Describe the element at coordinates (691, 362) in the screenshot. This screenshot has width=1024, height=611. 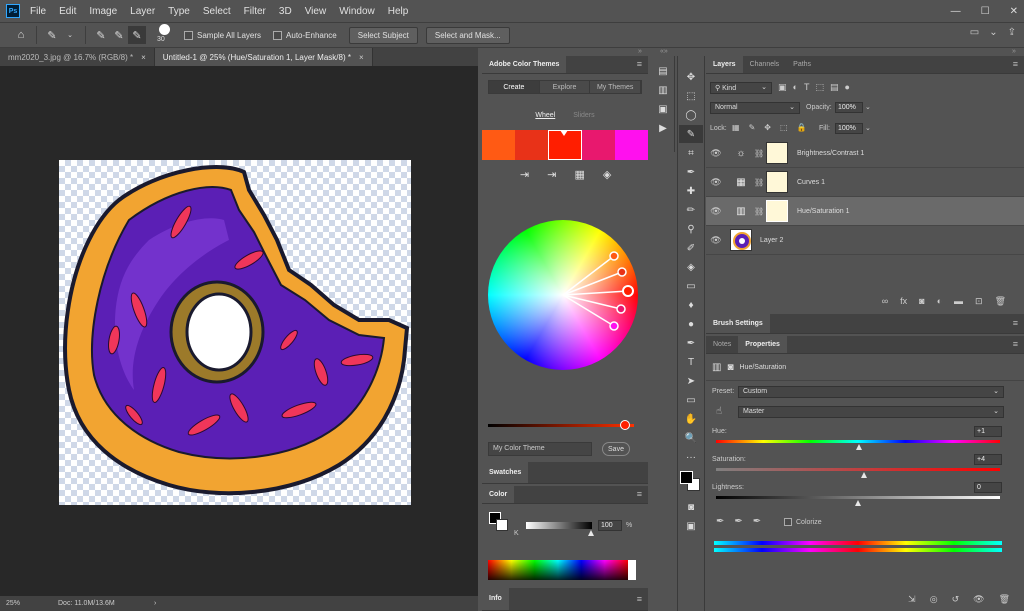
I see `type-tool-icon: T` at that location.